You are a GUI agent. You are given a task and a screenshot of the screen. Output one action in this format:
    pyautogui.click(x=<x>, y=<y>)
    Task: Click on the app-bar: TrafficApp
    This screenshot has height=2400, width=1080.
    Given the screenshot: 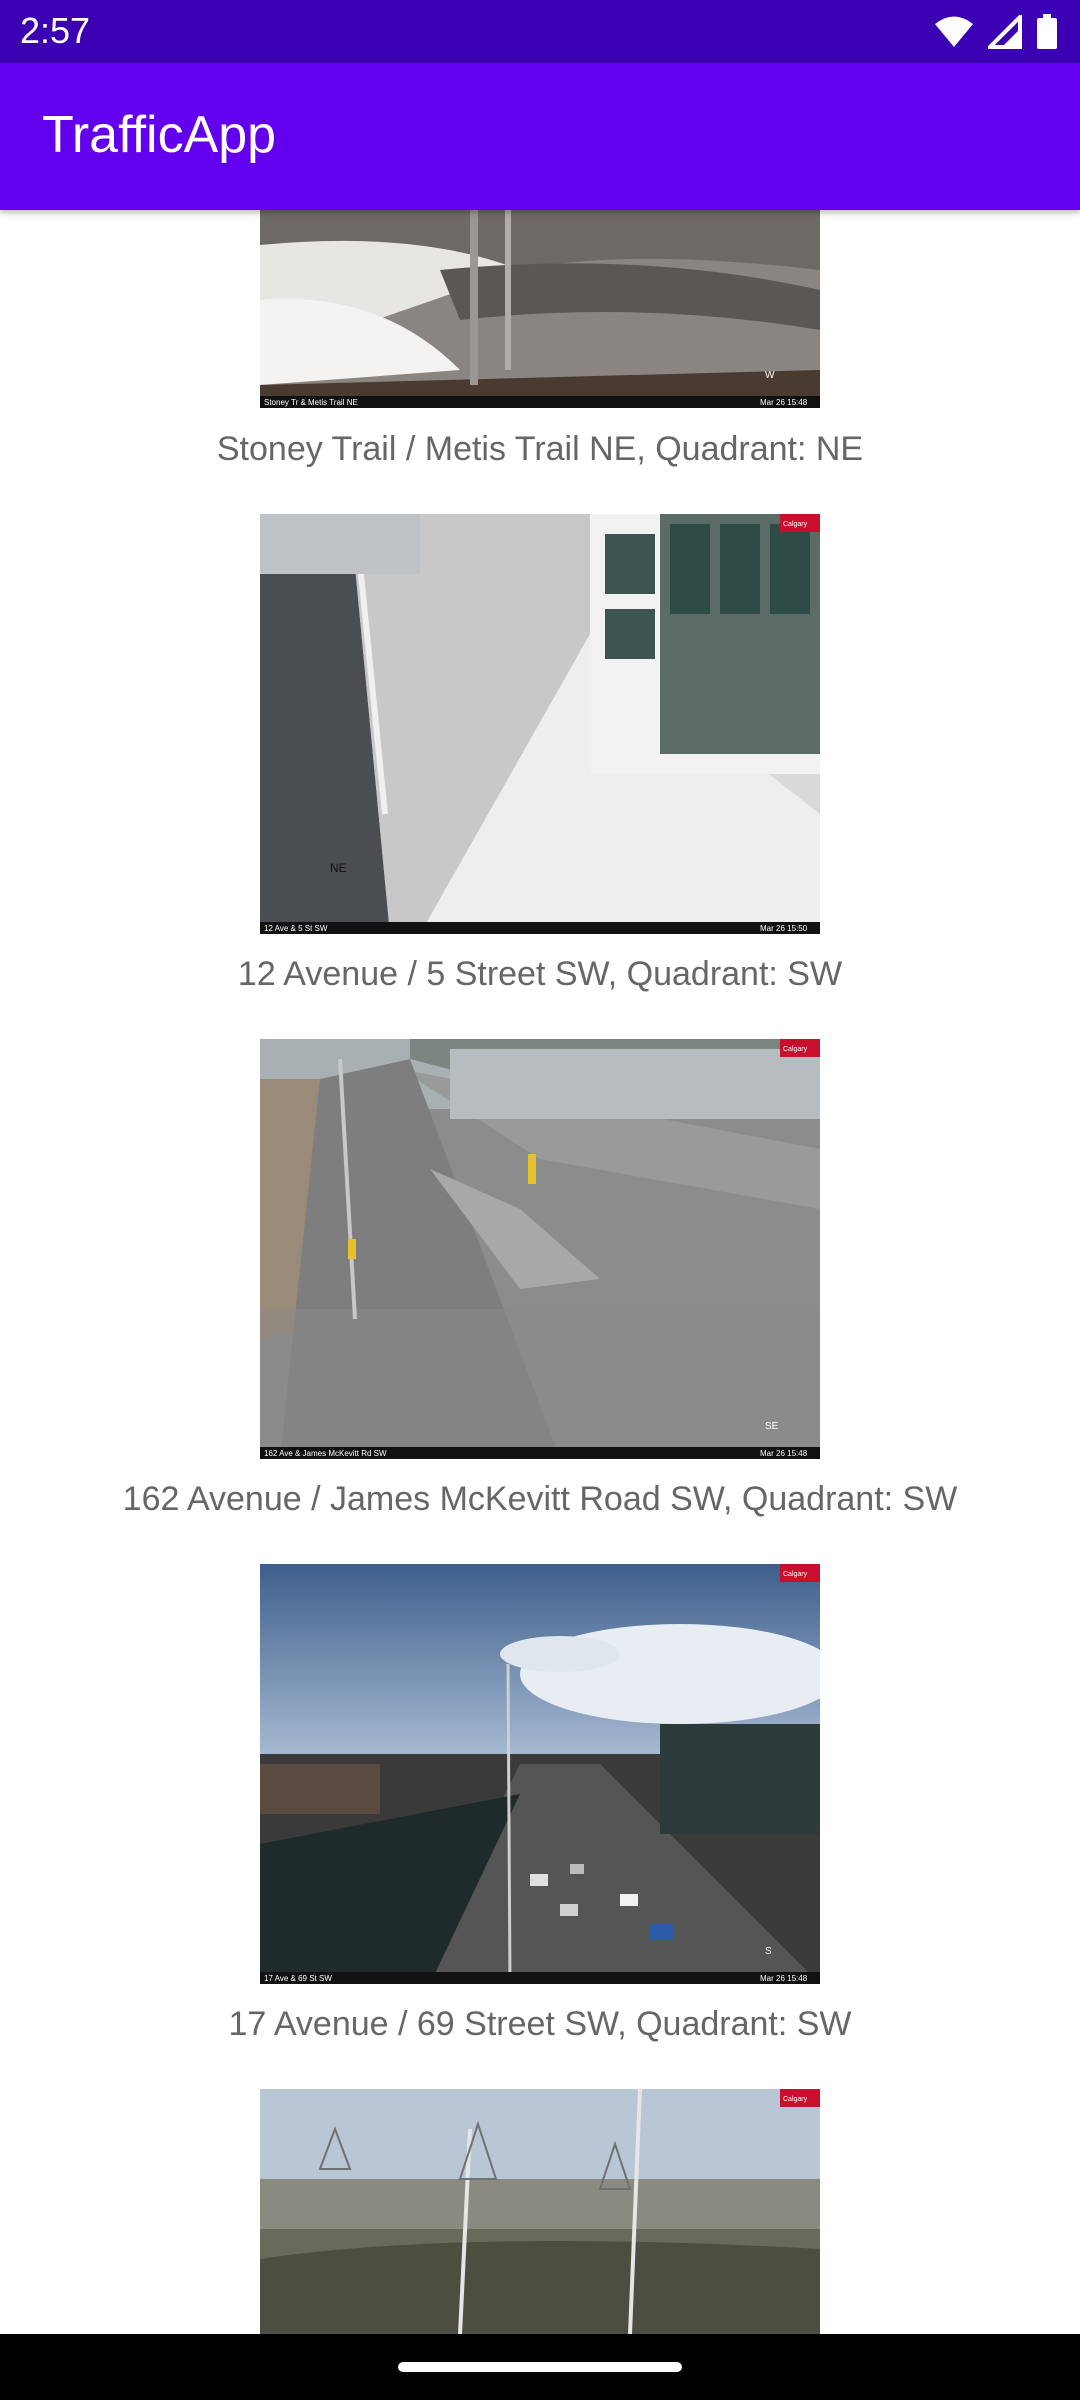 What is the action you would take?
    pyautogui.click(x=540, y=136)
    